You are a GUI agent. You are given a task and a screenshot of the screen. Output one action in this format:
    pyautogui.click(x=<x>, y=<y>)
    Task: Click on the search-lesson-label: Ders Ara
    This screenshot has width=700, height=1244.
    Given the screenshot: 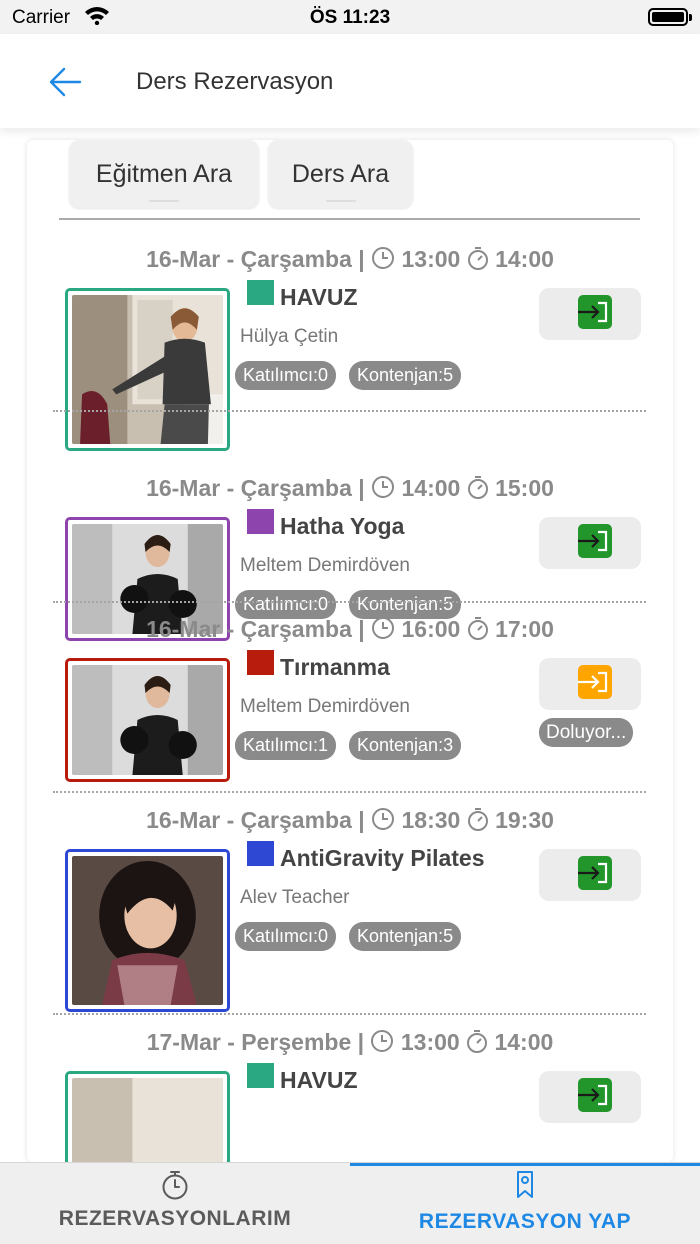 What is the action you would take?
    pyautogui.click(x=340, y=173)
    